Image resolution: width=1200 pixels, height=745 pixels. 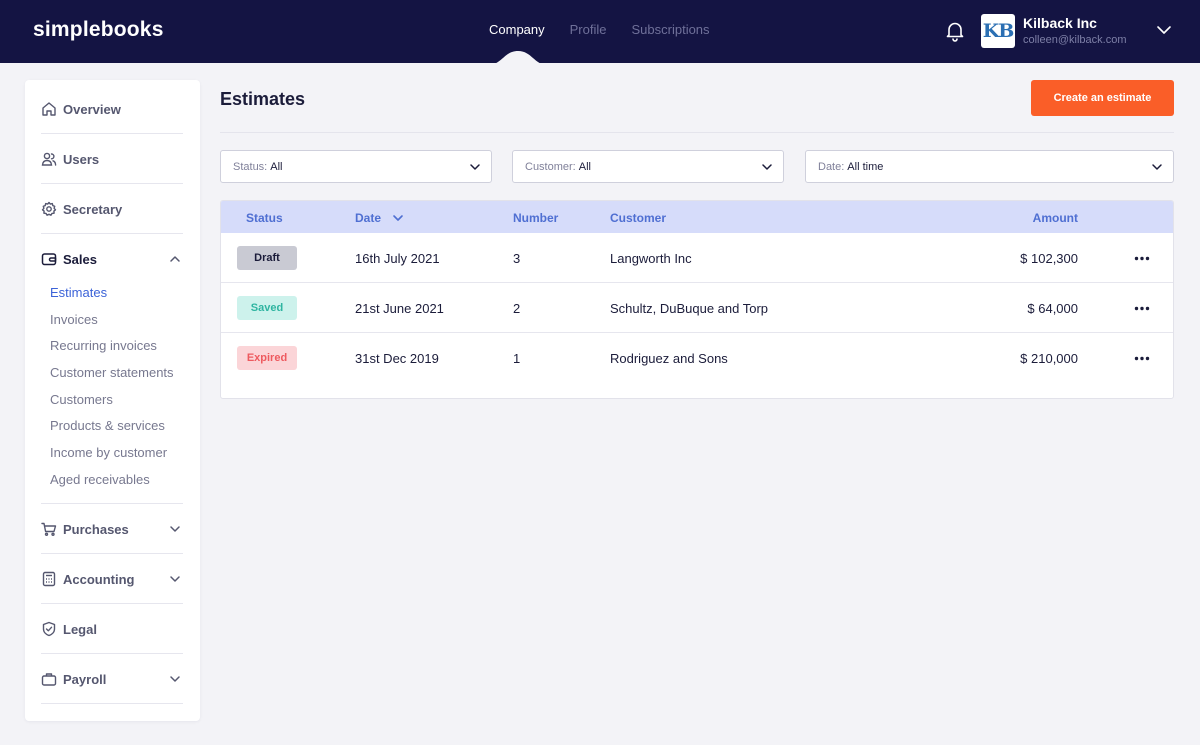 What do you see at coordinates (267, 258) in the screenshot?
I see `status-badge: Draft` at bounding box center [267, 258].